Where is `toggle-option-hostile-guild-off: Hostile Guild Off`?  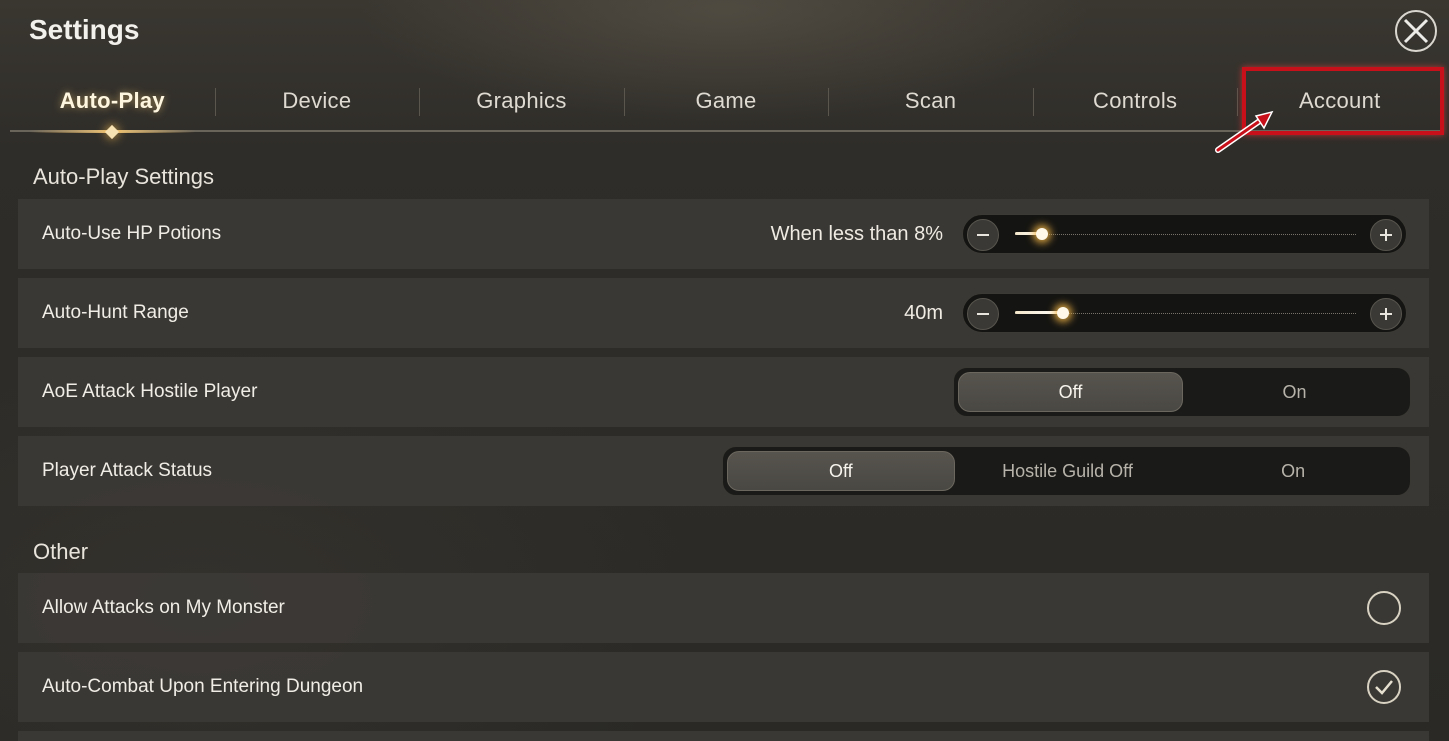
toggle-option-hostile-guild-off: Hostile Guild Off is located at coordinates (1068, 471).